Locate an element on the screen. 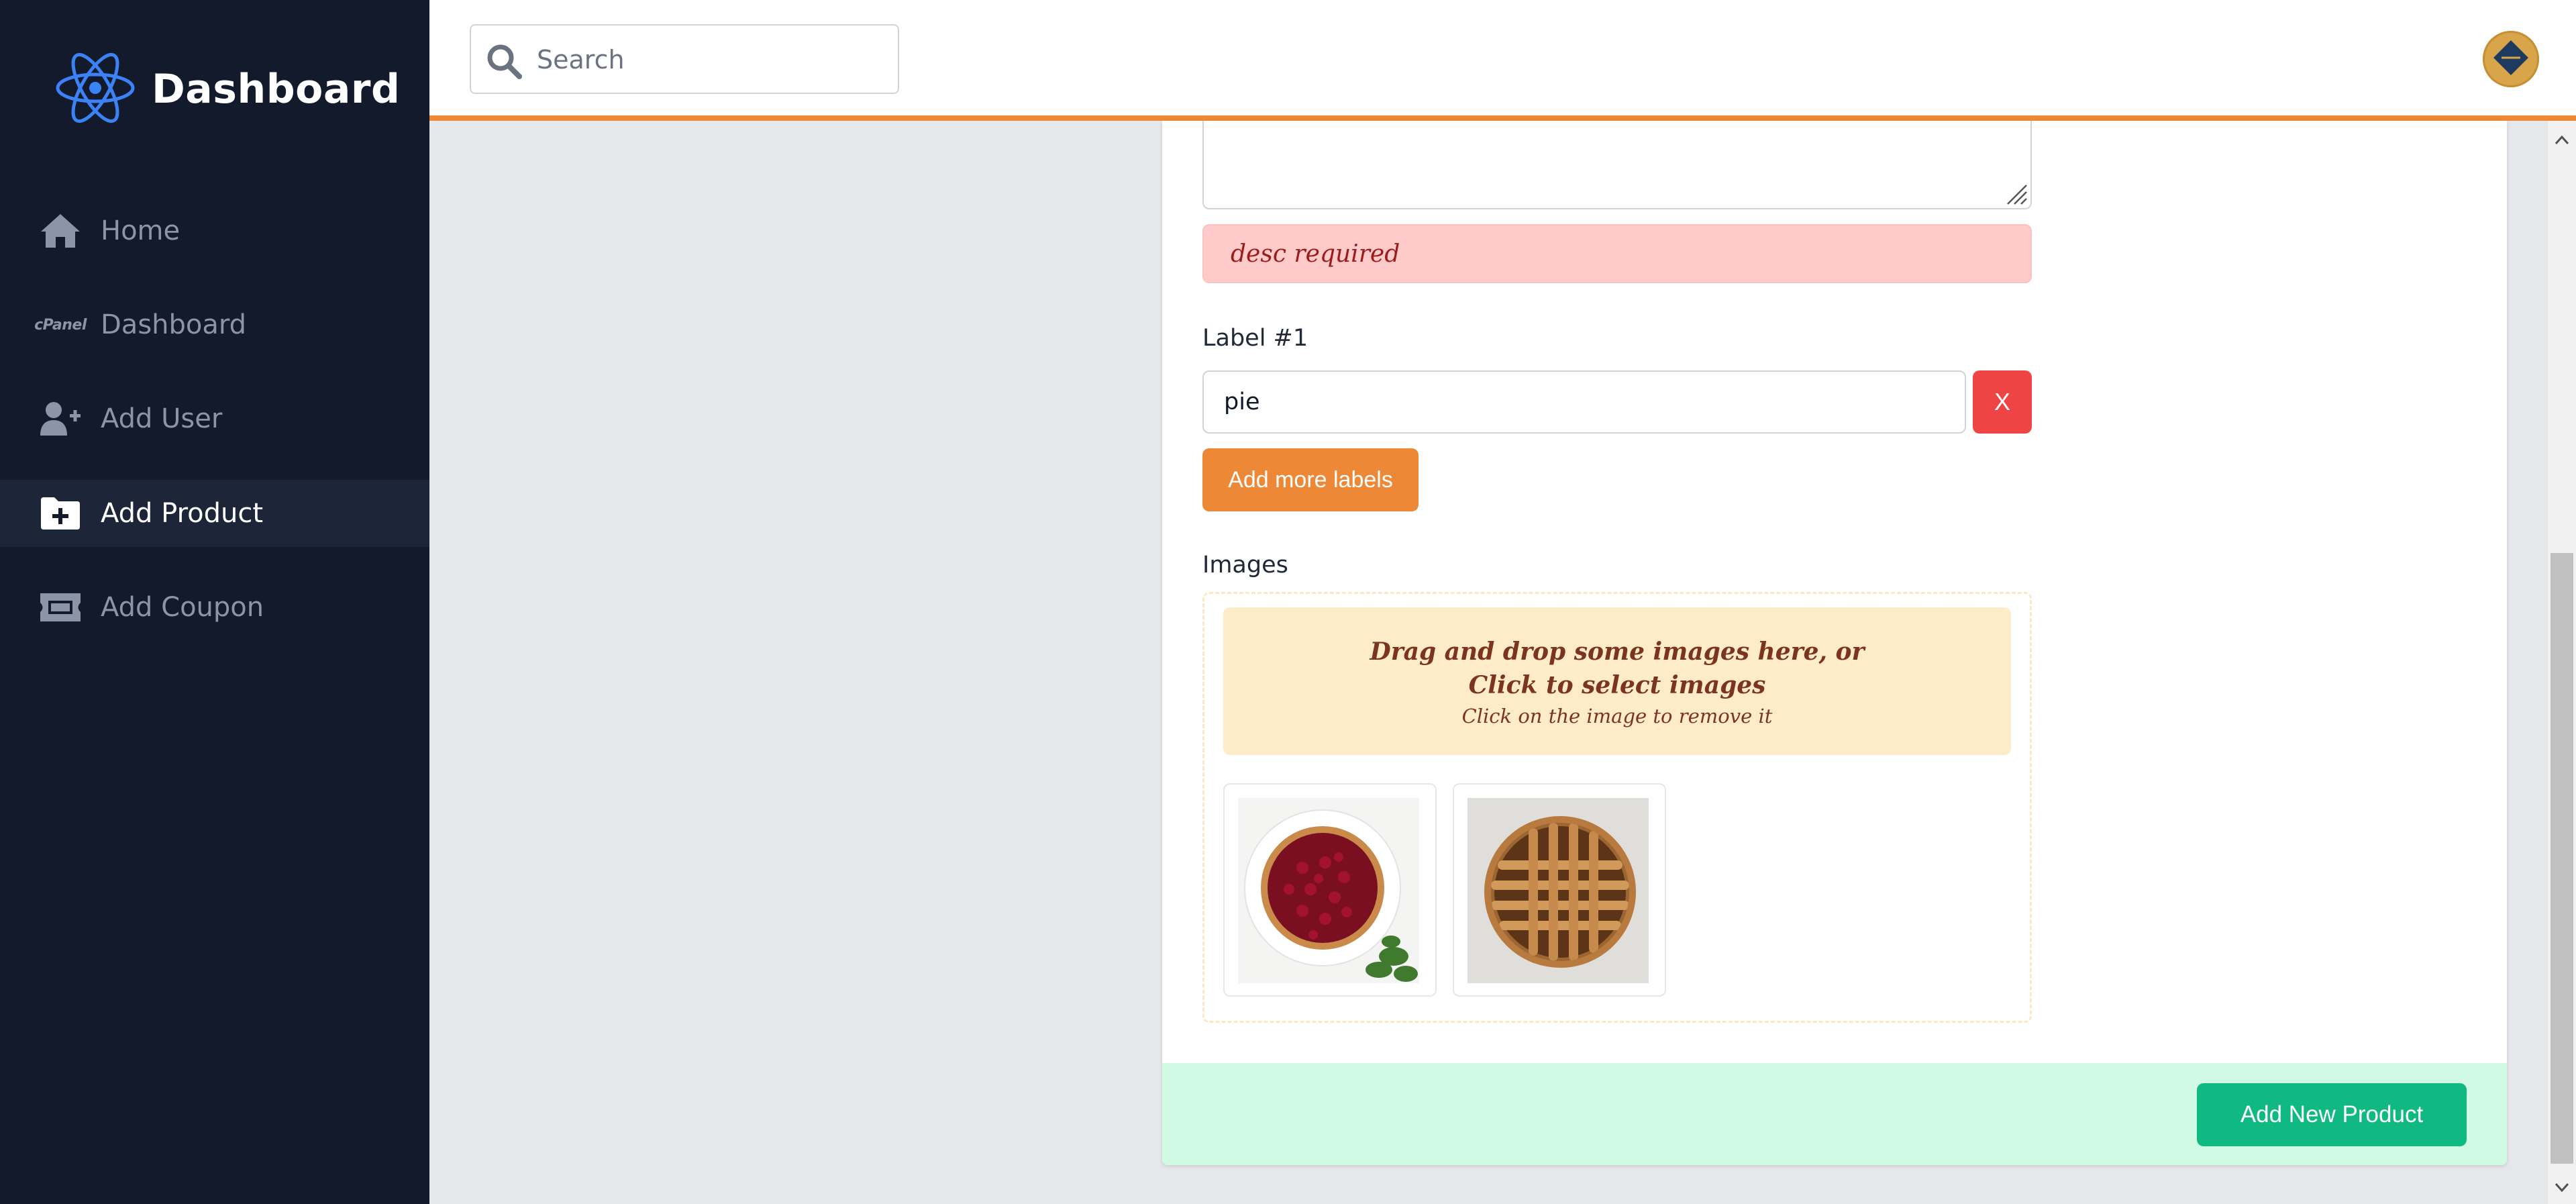 This screenshot has width=2576, height=1204. add-more-labels-button: Add more labels is located at coordinates (1310, 480).